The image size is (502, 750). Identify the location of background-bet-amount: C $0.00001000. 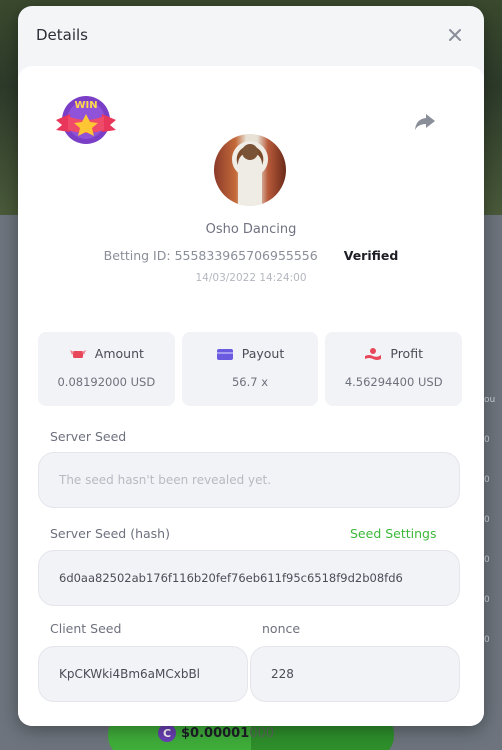
(216, 733).